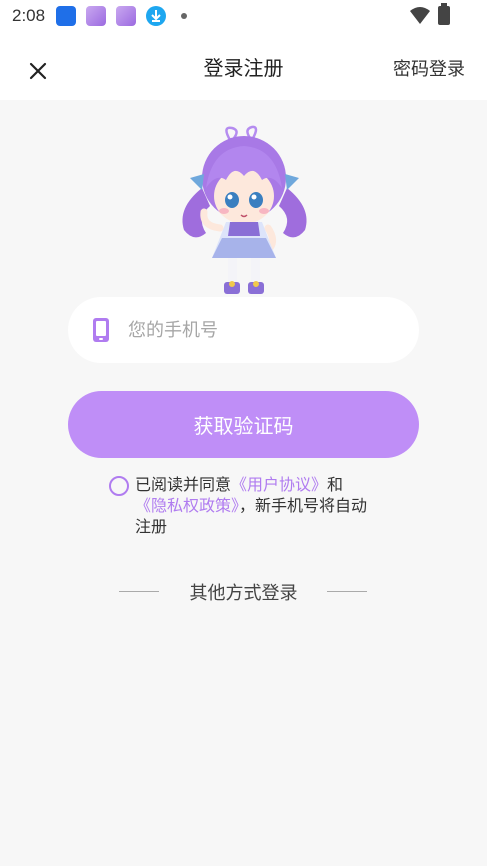 The image size is (487, 866). Describe the element at coordinates (263, 330) in the screenshot. I see `phone-input` at that location.